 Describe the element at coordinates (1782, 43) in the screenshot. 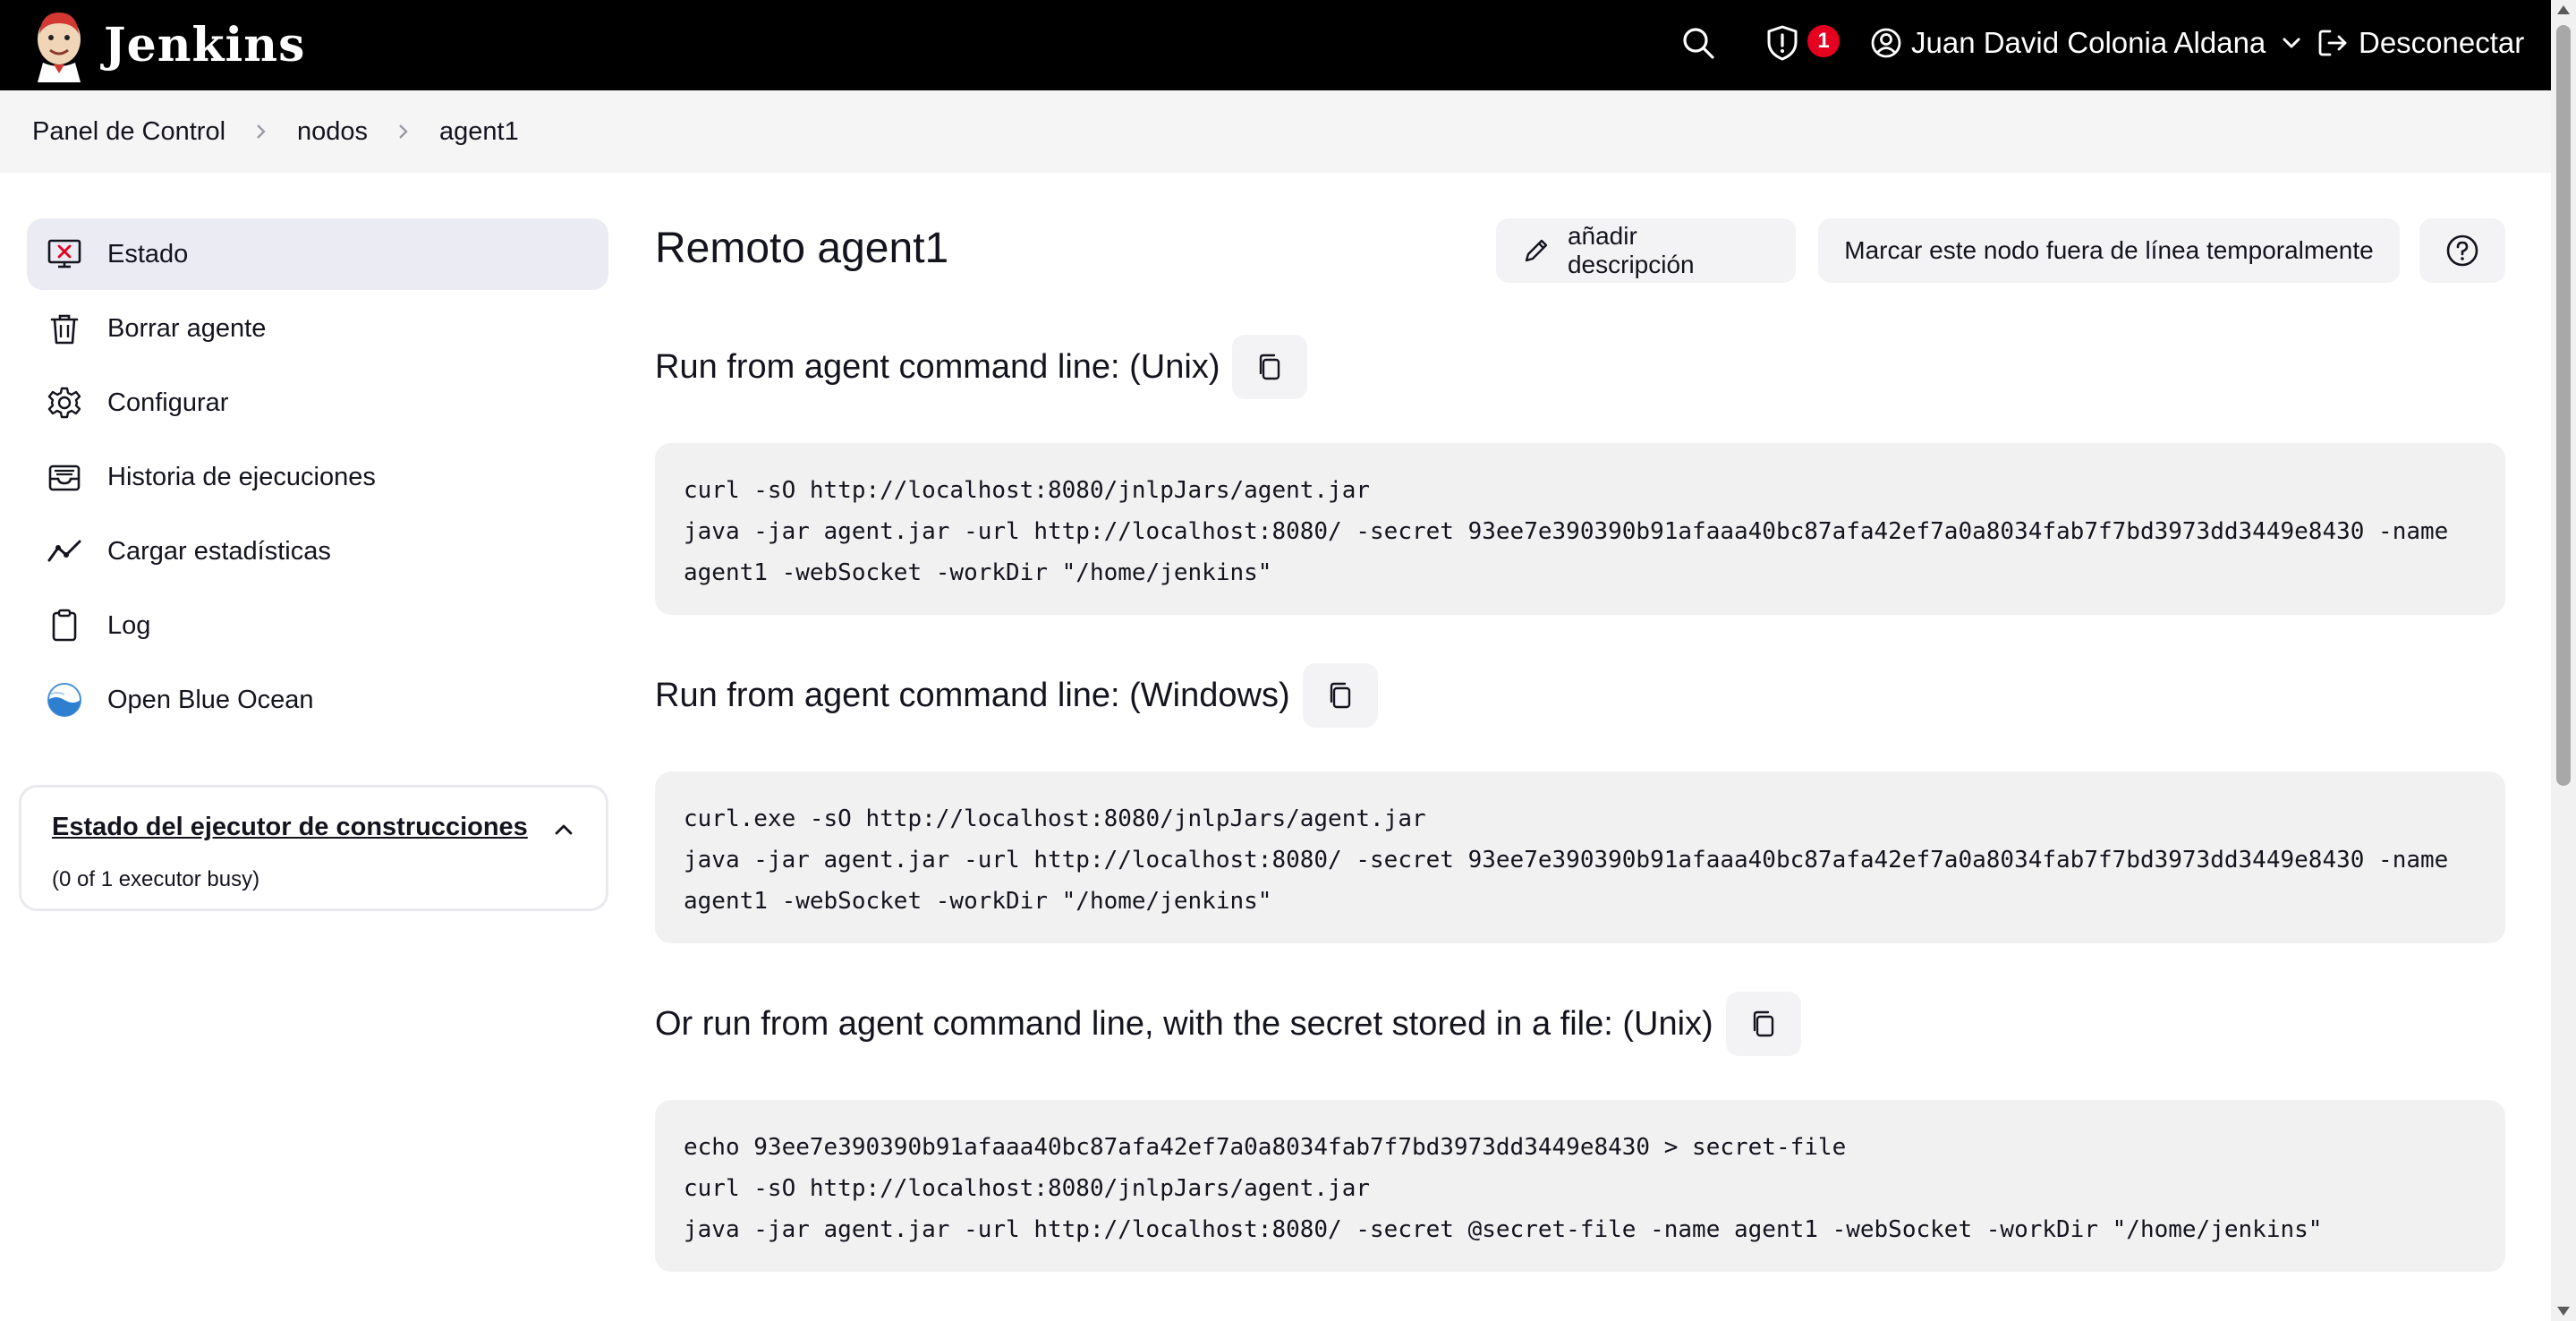

I see `shield-alert-icon` at that location.